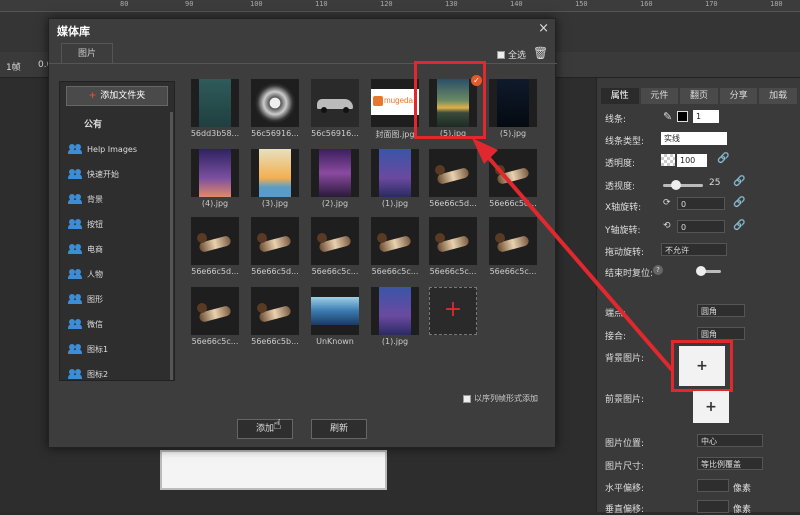 This screenshot has width=800, height=515. Describe the element at coordinates (694, 249) in the screenshot. I see `drag-rotate-select: 不允许` at that location.